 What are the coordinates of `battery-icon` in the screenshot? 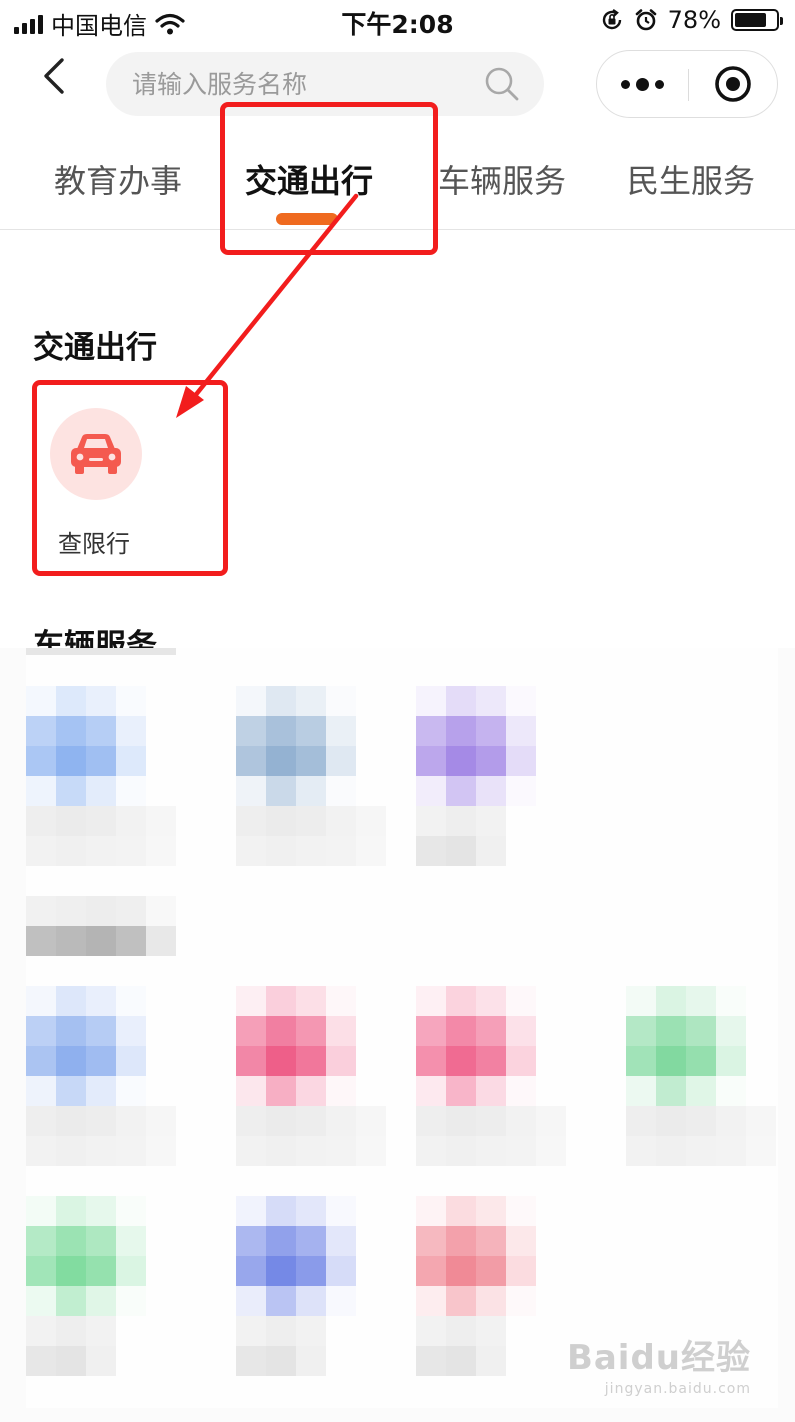 It's located at (757, 20).